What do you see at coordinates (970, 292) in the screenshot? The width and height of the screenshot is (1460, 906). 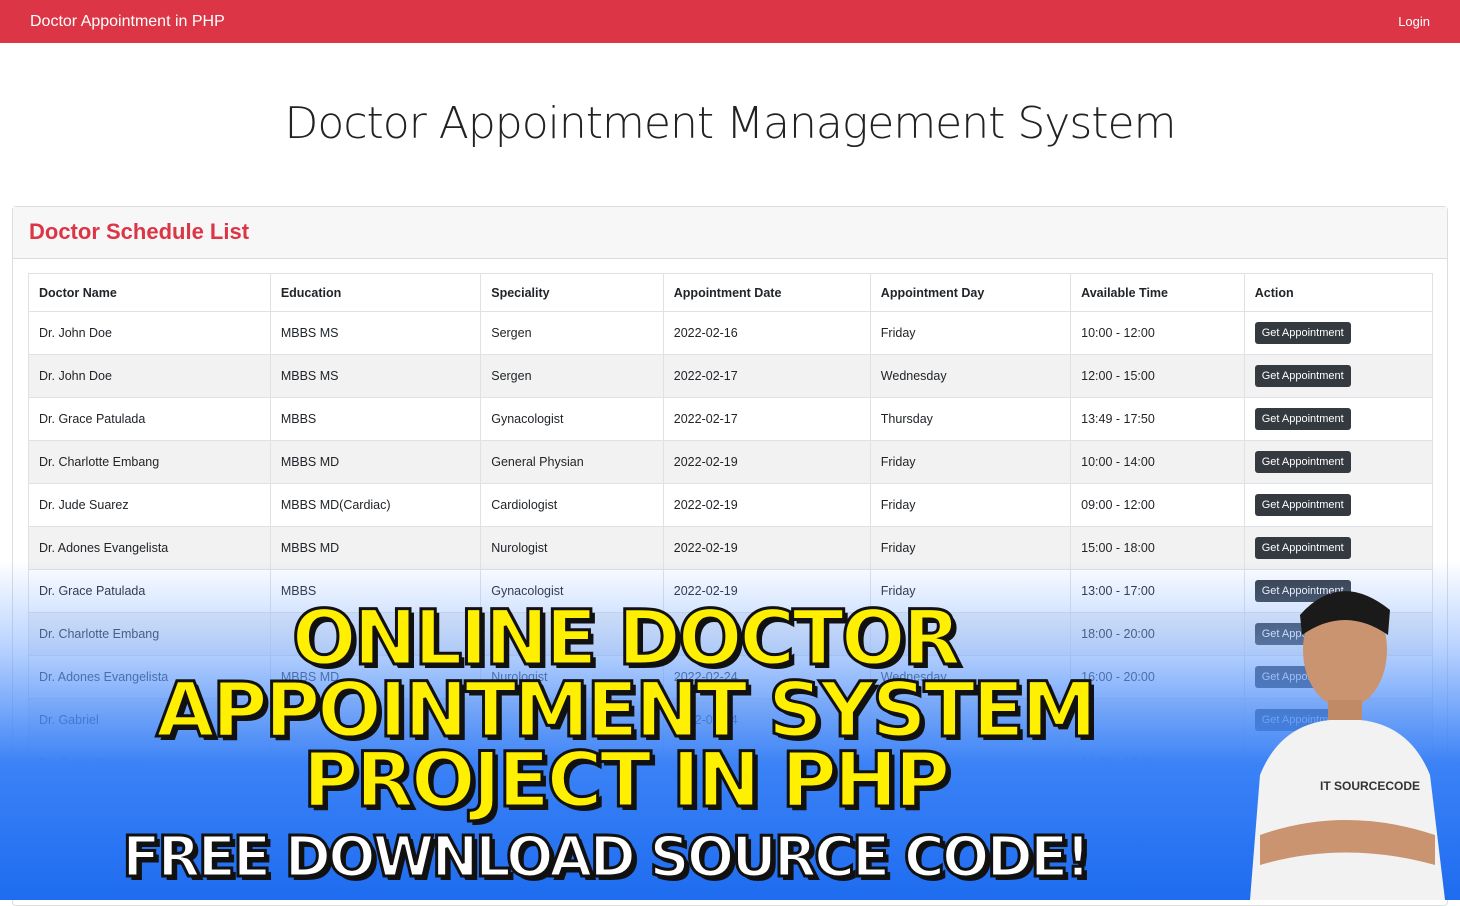 I see `column-header: Appointment Day` at bounding box center [970, 292].